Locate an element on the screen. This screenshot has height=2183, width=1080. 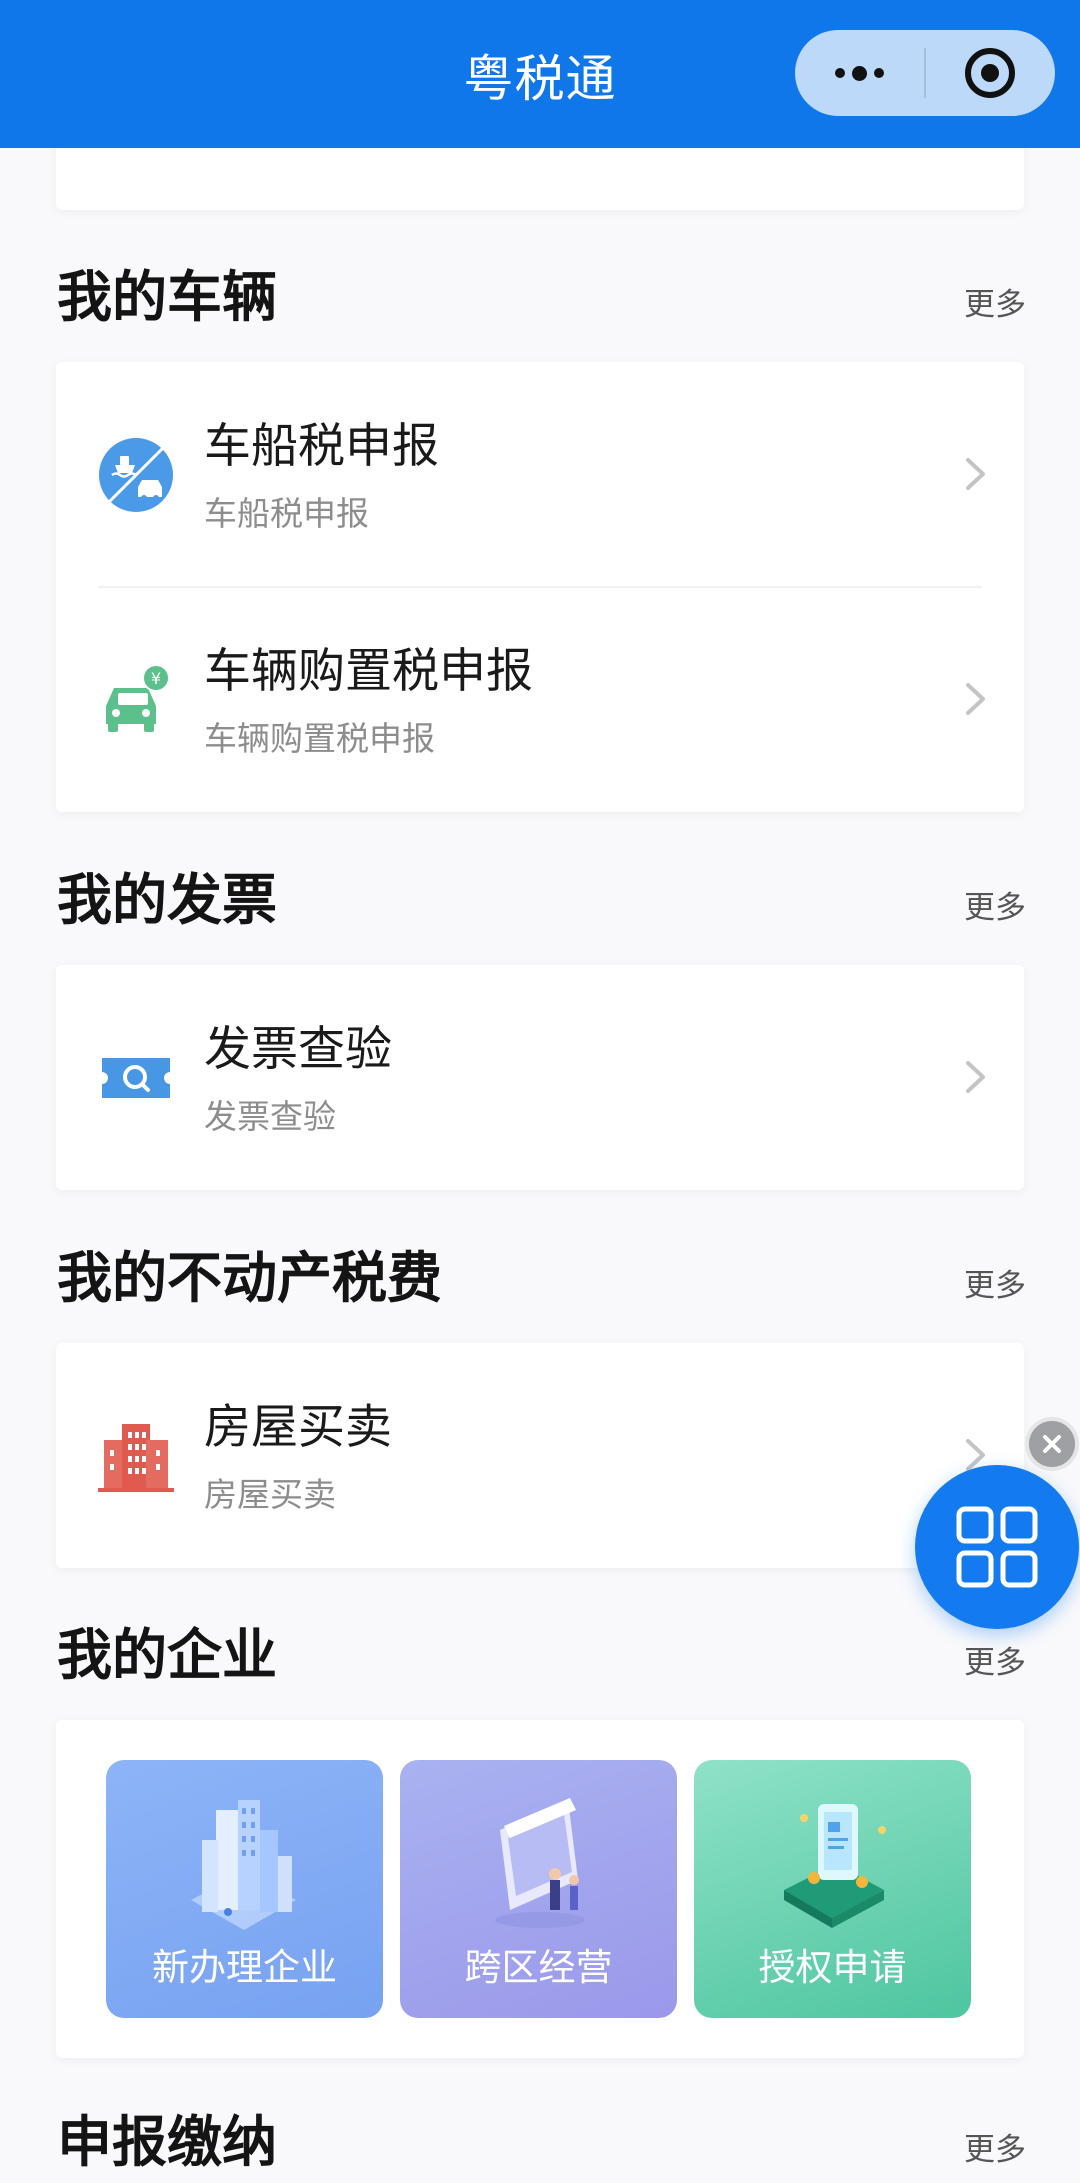
more-dots-icon is located at coordinates (859, 73).